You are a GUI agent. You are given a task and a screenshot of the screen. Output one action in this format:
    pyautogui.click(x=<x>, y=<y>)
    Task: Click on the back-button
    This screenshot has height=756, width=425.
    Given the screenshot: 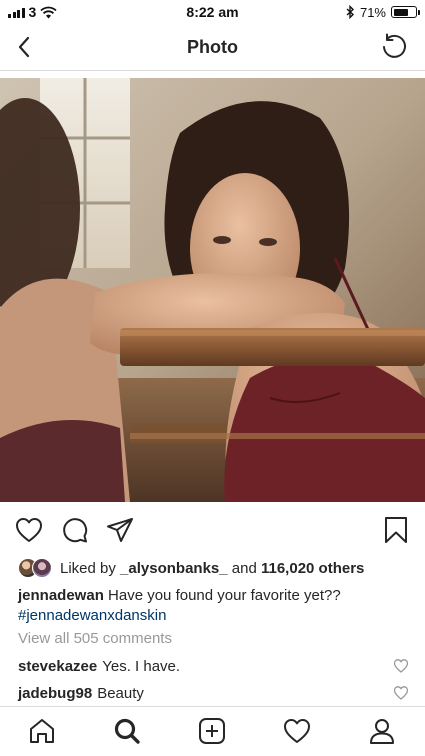 What is the action you would take?
    pyautogui.click(x=24, y=47)
    